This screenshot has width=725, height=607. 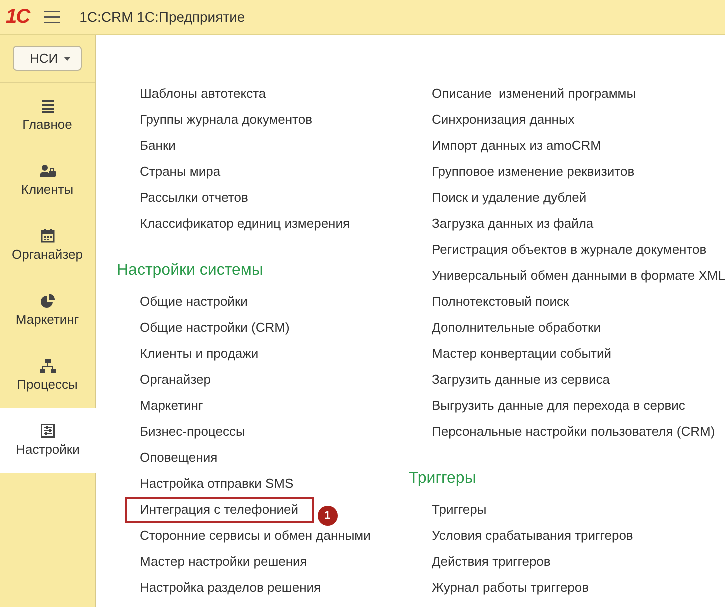 What do you see at coordinates (194, 198) in the screenshot?
I see `menu-link: Рассылки отчетов` at bounding box center [194, 198].